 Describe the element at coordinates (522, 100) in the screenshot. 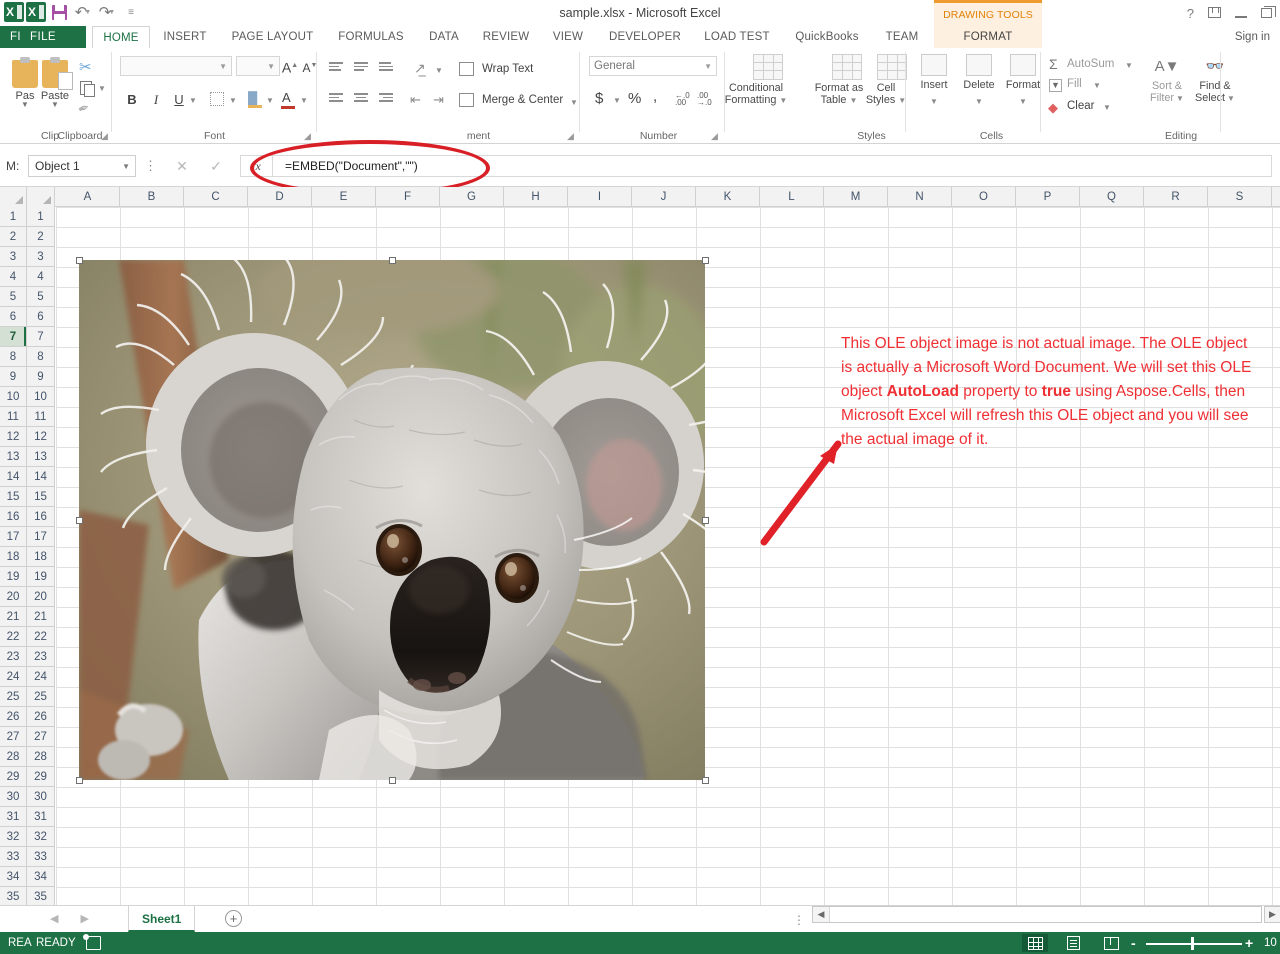

I see `merge-center-button: Merge & Center` at that location.